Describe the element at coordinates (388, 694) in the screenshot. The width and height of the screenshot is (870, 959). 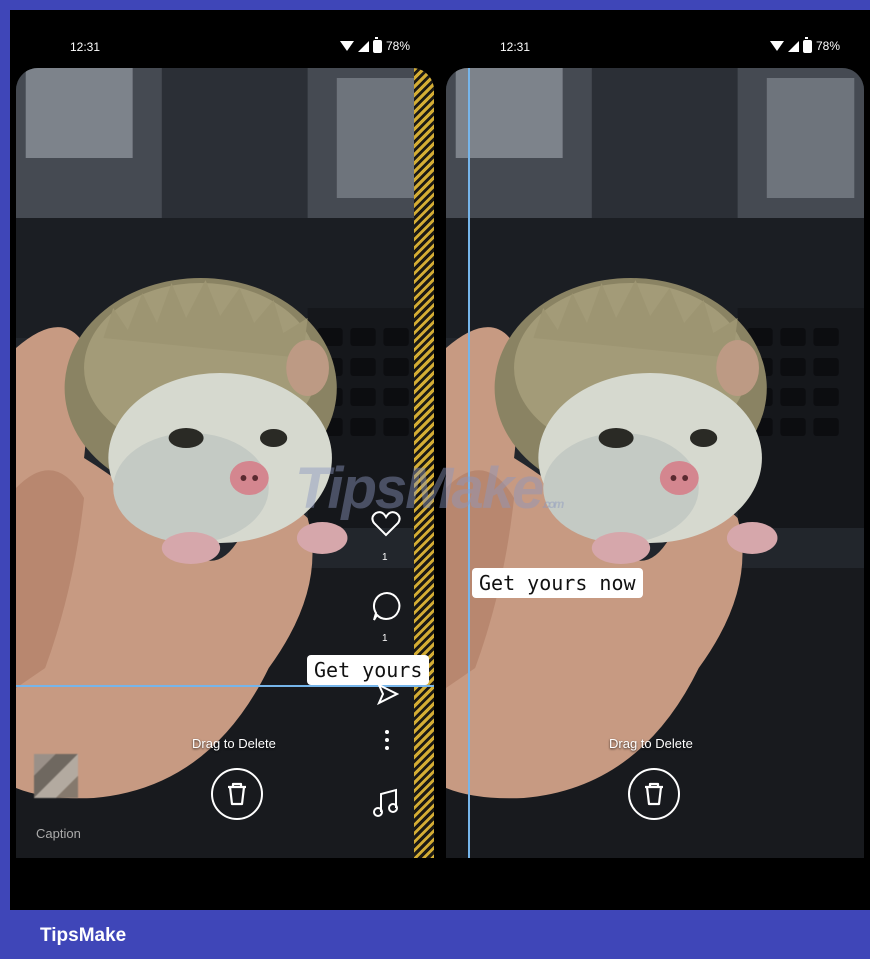
I see `send-icon` at that location.